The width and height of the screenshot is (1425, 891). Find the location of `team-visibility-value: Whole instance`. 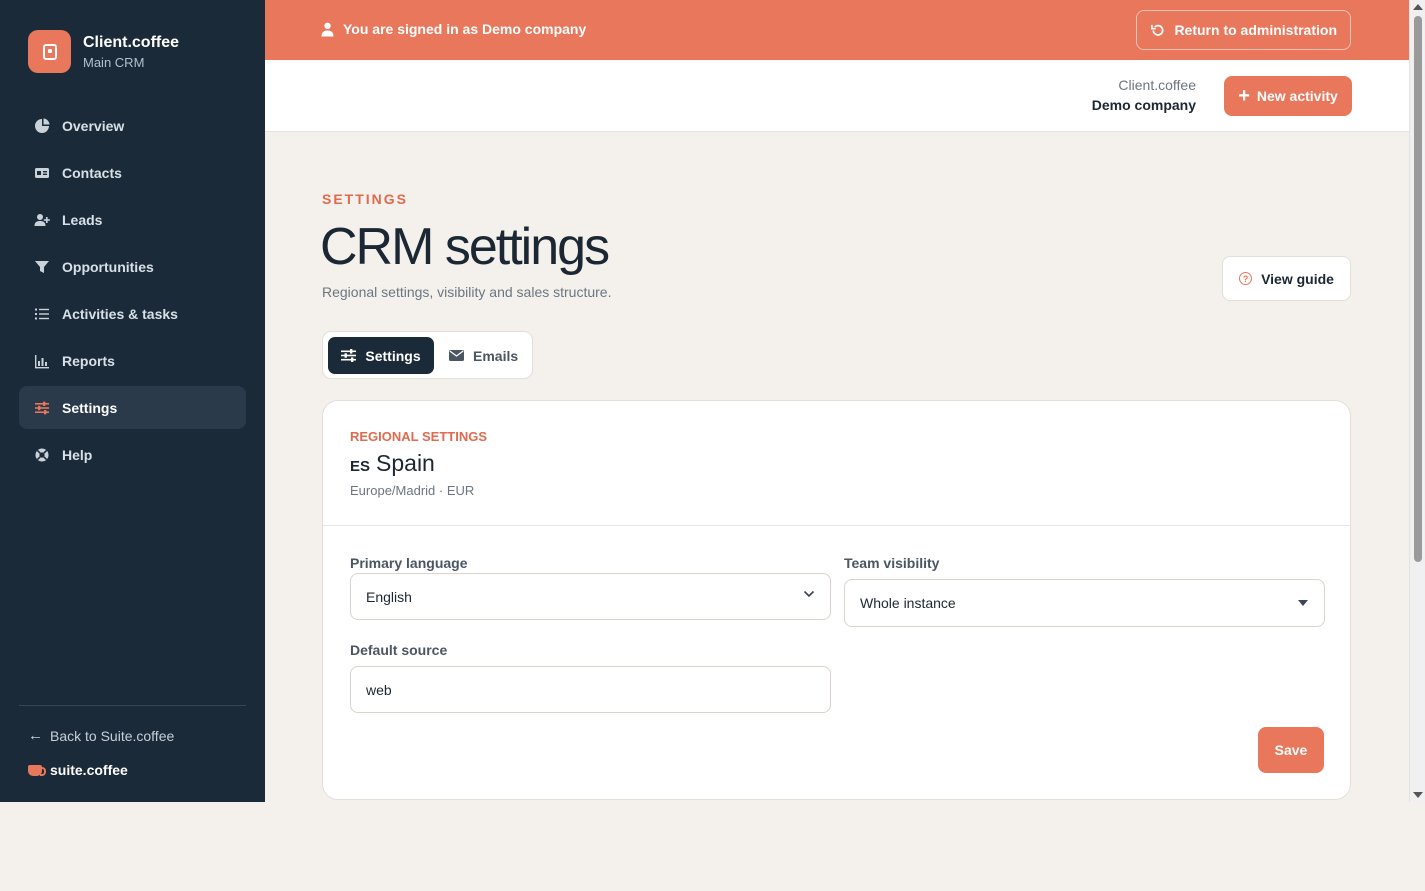

team-visibility-value: Whole instance is located at coordinates (908, 603).